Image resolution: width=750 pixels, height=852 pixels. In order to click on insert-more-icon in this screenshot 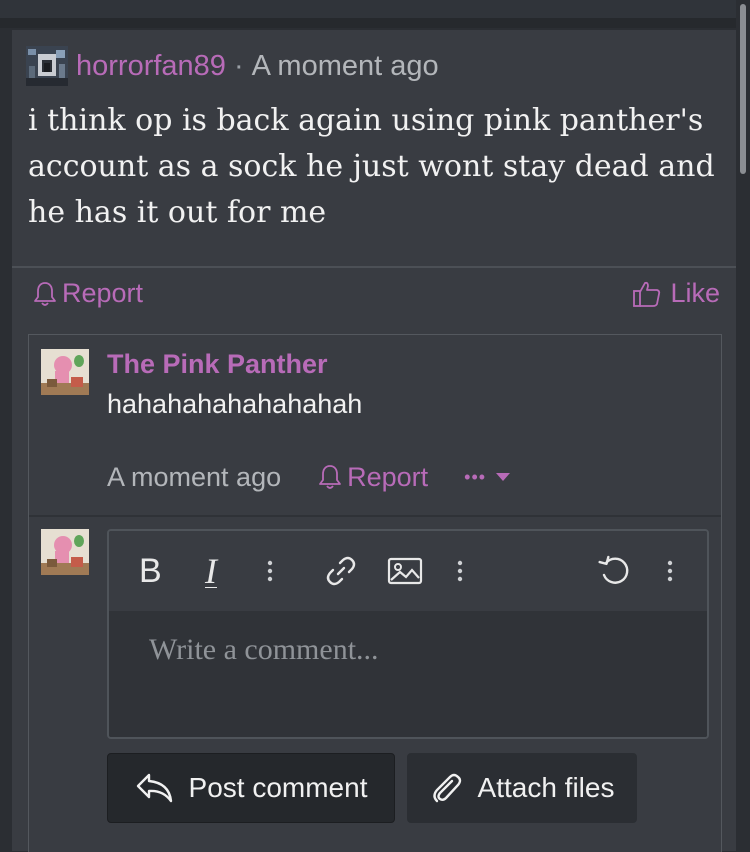, I will do `click(460, 571)`.